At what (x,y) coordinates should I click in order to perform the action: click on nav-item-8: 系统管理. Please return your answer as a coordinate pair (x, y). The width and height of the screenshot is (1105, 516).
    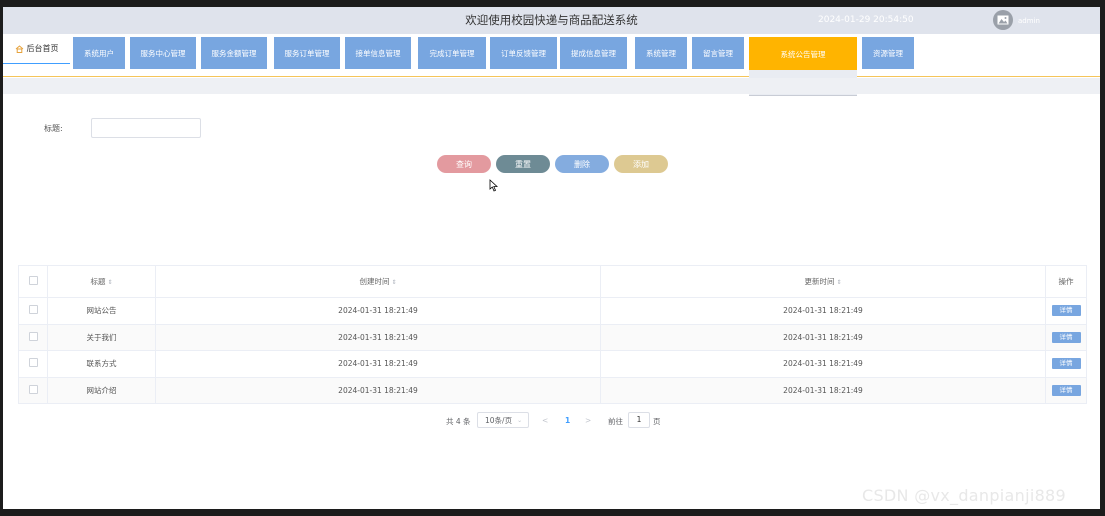
    Looking at the image, I should click on (661, 53).